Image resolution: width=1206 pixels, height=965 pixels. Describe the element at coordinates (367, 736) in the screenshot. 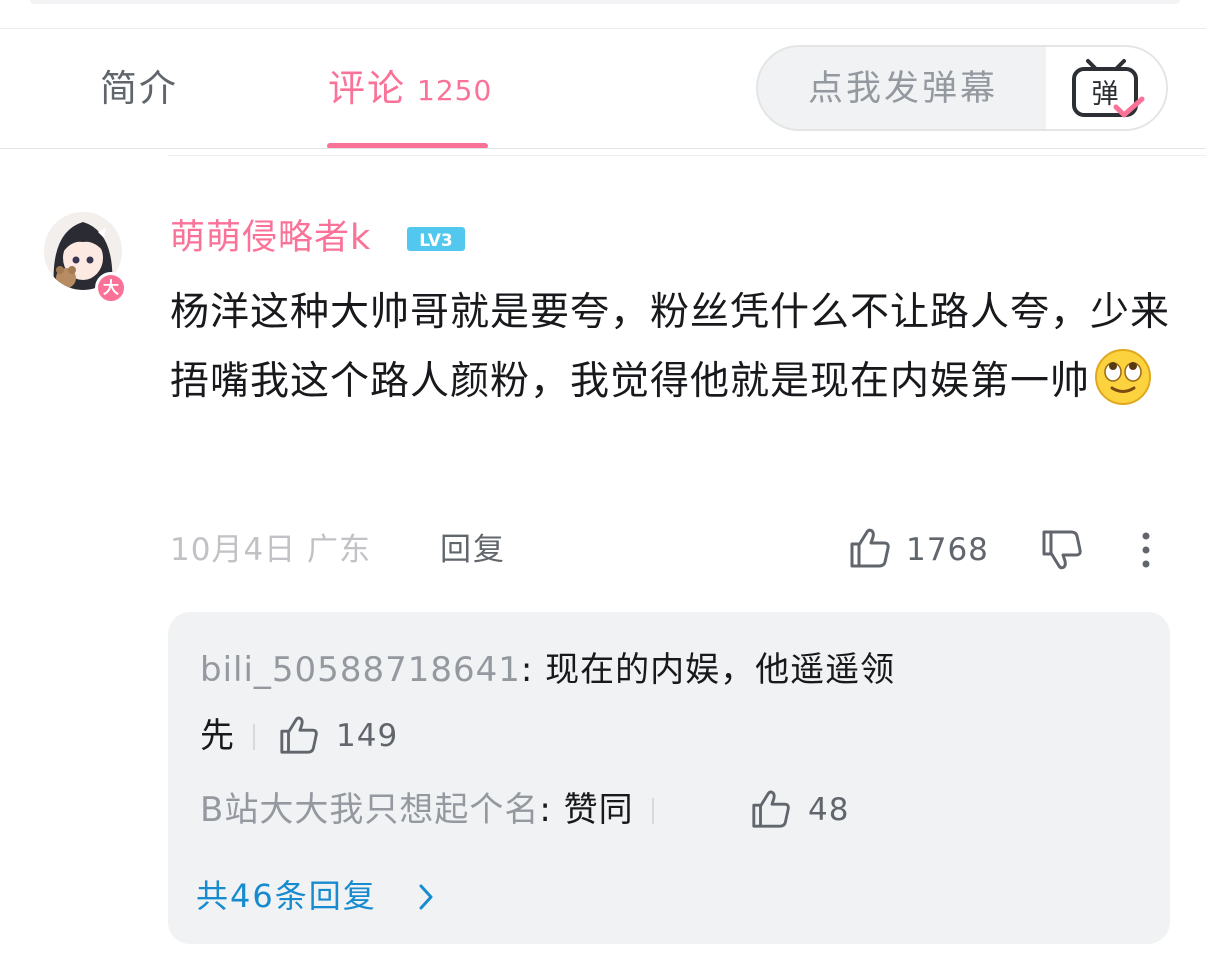

I see `reply-like-count: 149` at that location.